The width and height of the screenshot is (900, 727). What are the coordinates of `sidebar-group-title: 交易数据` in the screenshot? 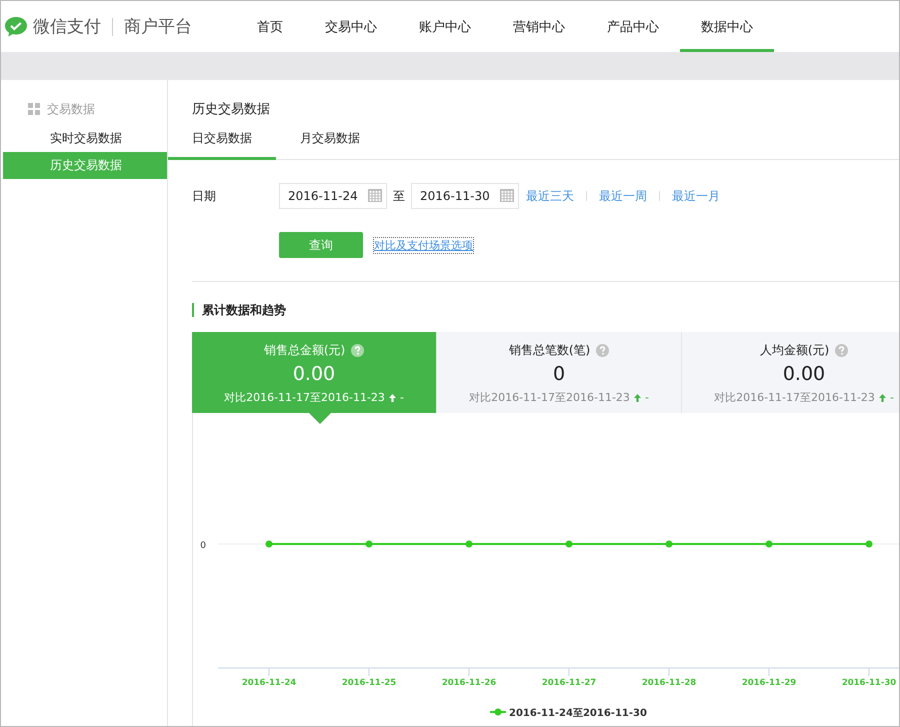 It's located at (71, 109).